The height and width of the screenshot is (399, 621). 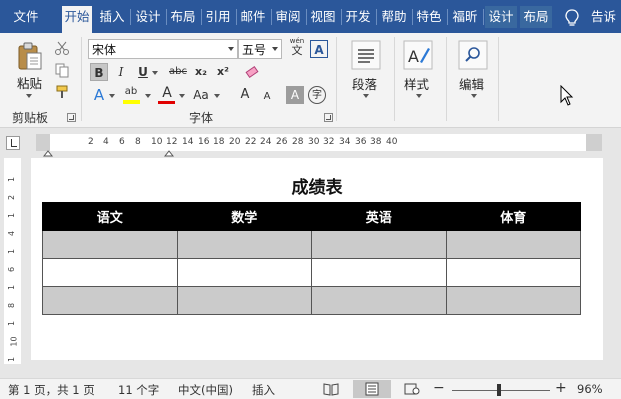 I want to click on table-header-cell: 英语, so click(x=379, y=216).